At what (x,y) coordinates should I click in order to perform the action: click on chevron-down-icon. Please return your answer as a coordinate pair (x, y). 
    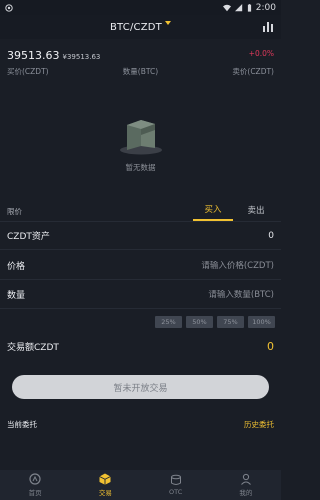
    Looking at the image, I should click on (167, 23).